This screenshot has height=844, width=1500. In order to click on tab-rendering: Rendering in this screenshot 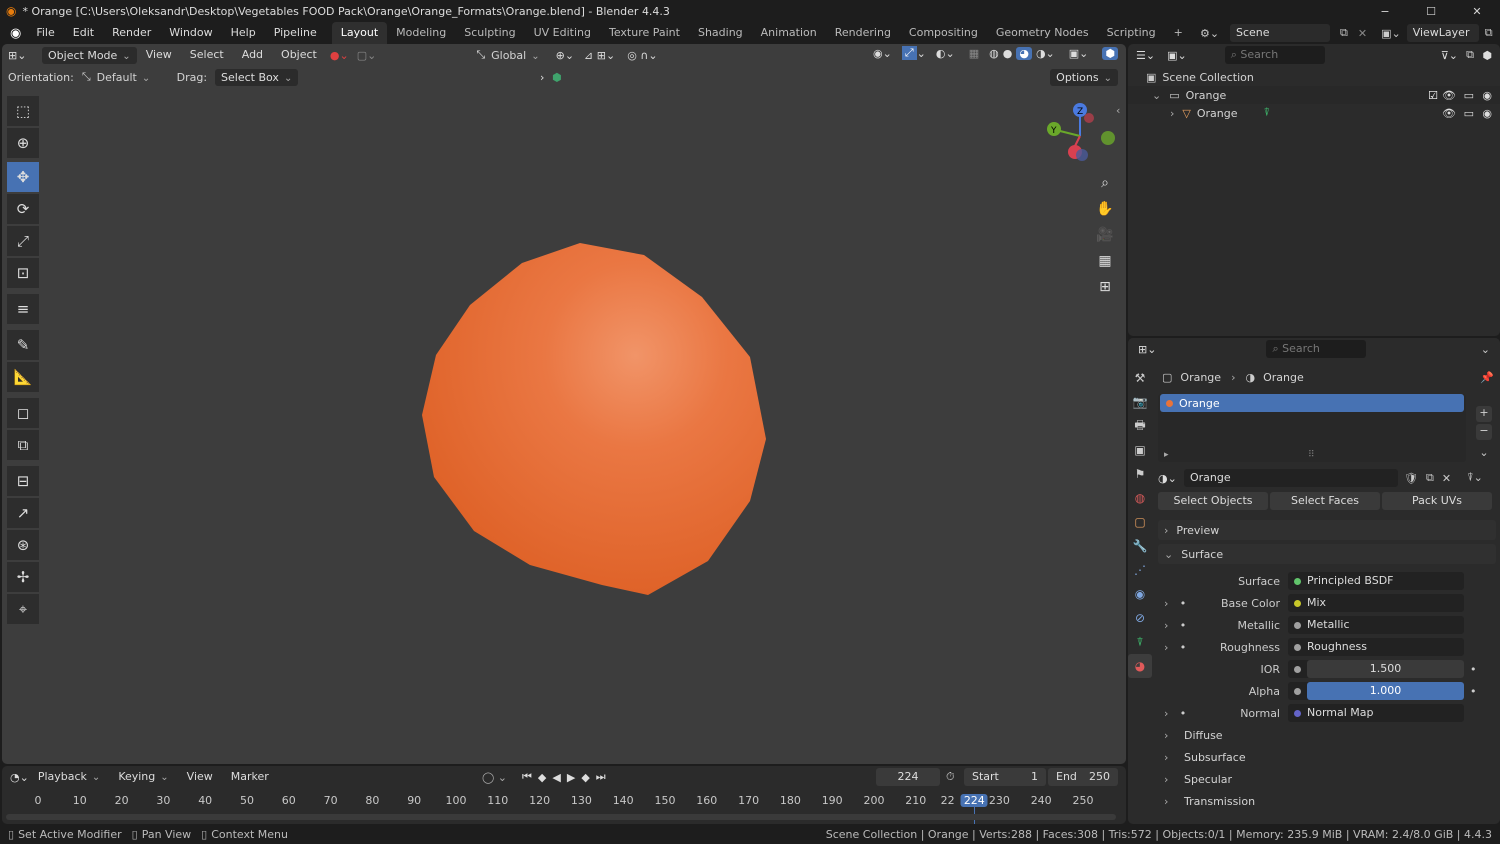, I will do `click(863, 33)`.